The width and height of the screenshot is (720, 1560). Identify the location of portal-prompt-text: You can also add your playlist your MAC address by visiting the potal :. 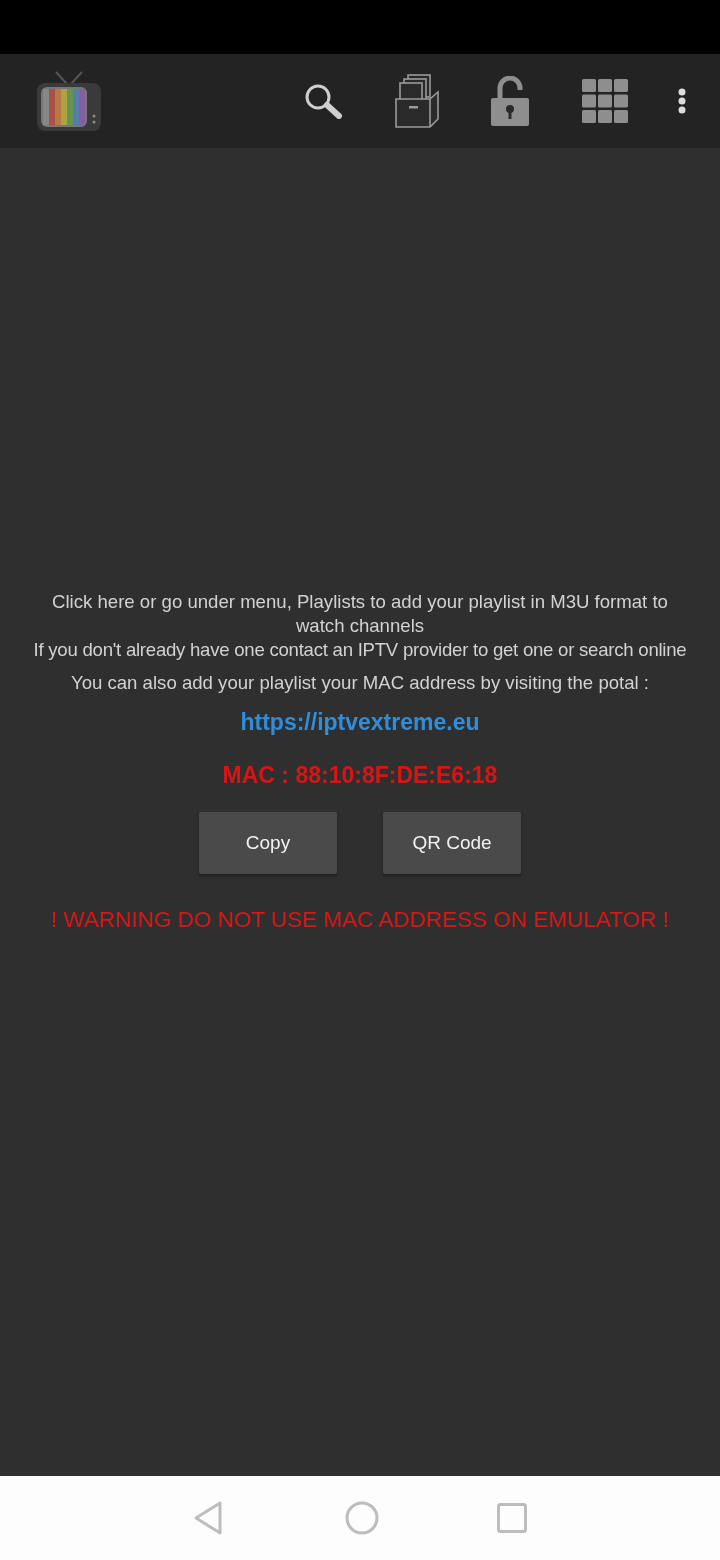
(360, 683).